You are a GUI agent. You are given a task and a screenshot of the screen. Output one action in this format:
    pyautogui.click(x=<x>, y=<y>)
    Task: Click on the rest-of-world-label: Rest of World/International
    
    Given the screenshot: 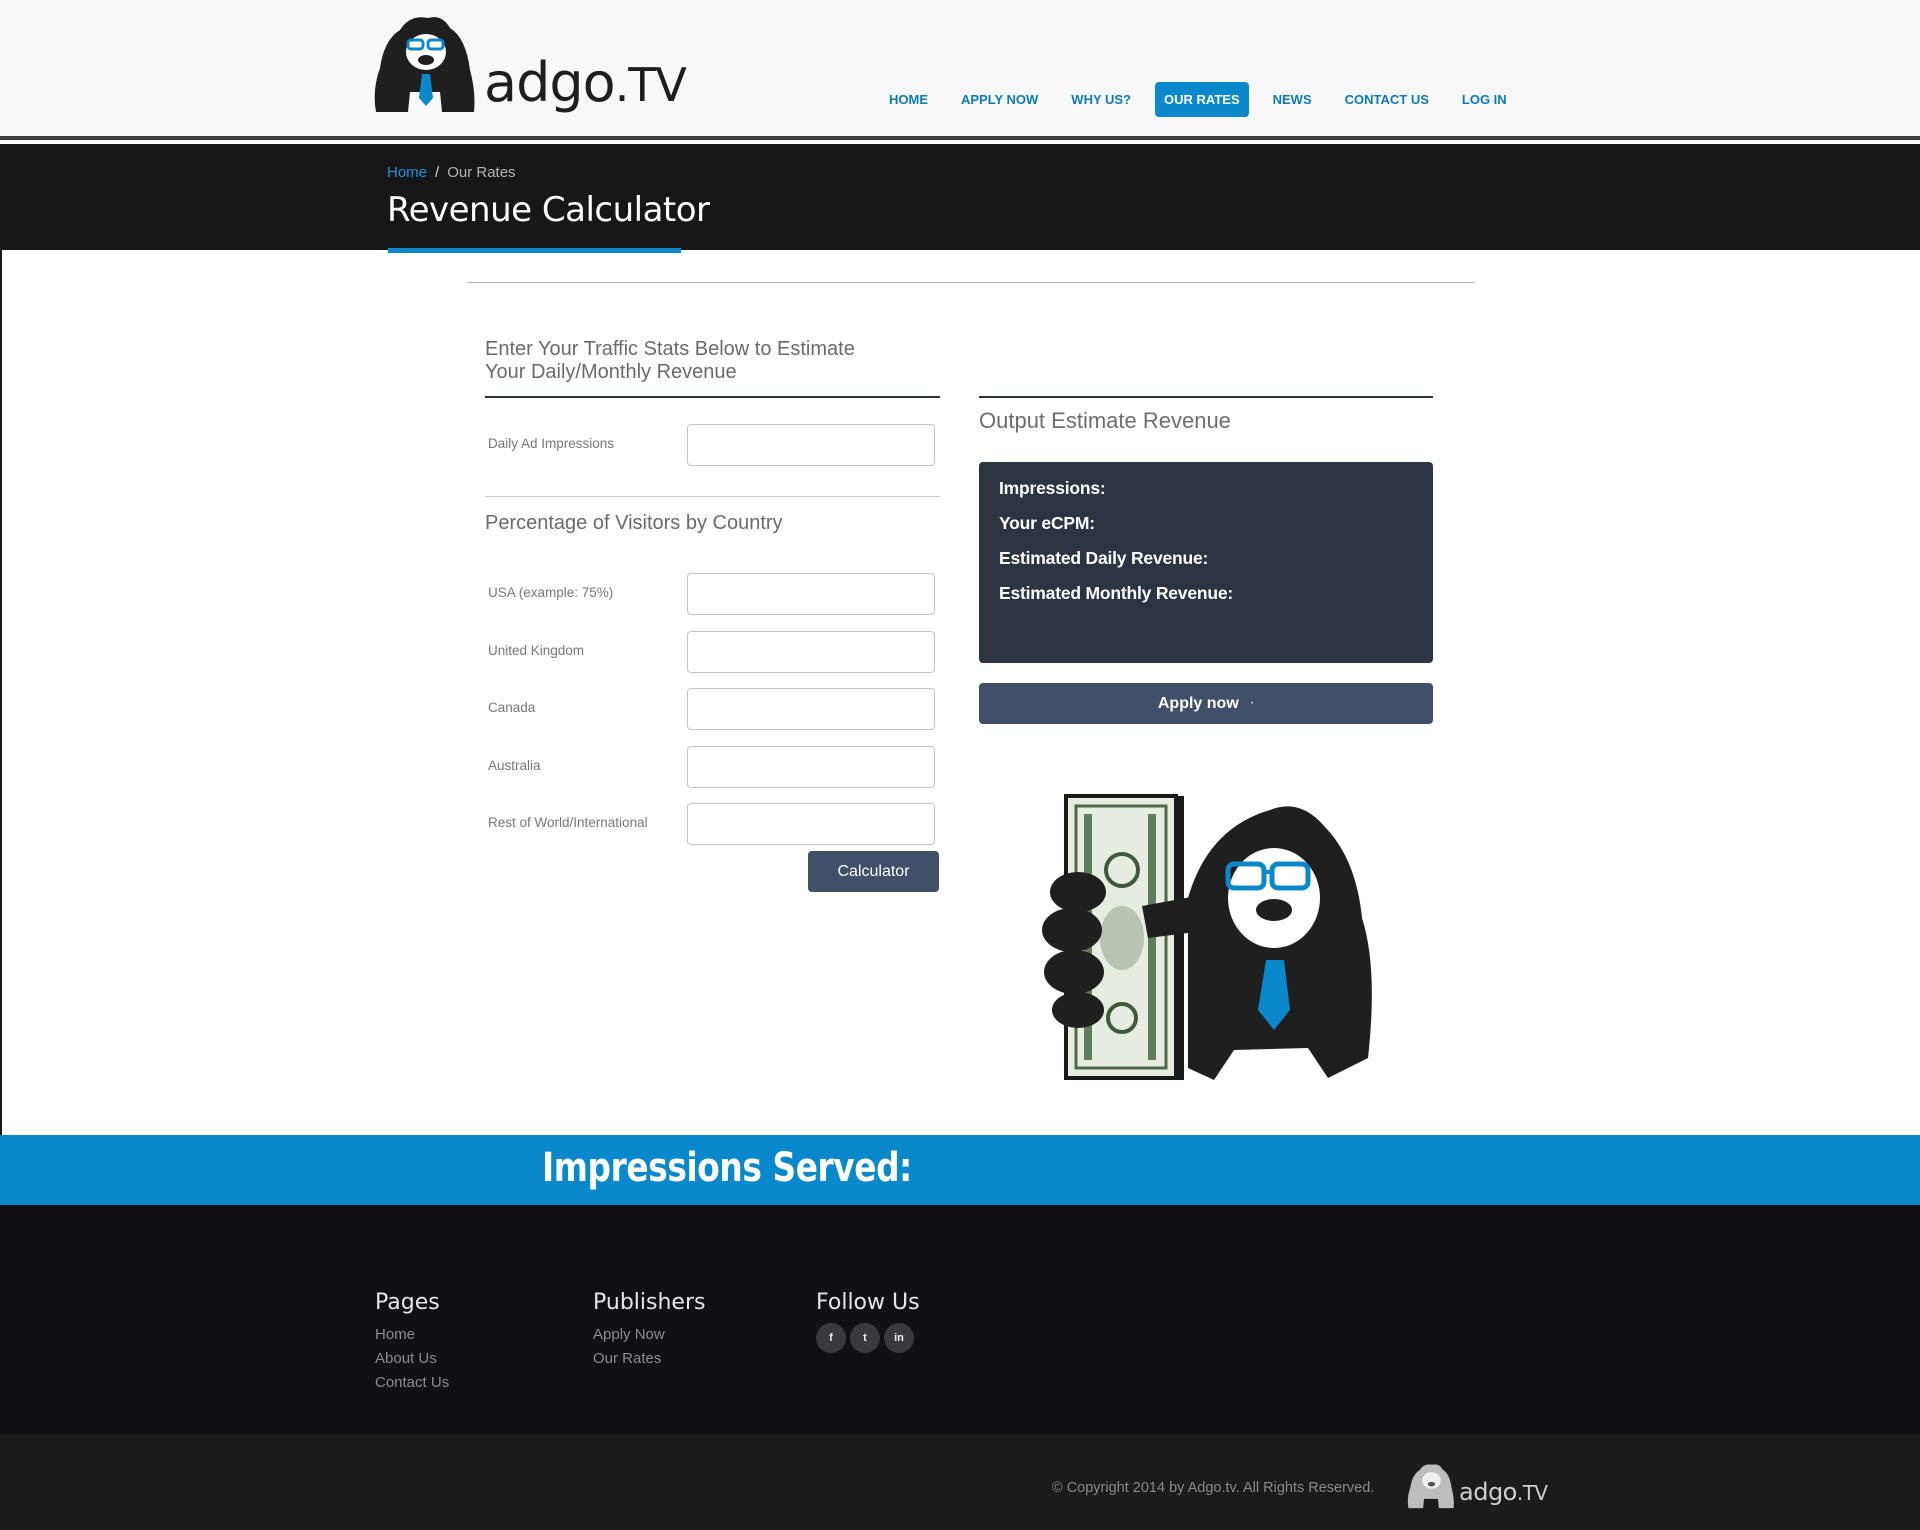 What is the action you would take?
    pyautogui.click(x=568, y=822)
    